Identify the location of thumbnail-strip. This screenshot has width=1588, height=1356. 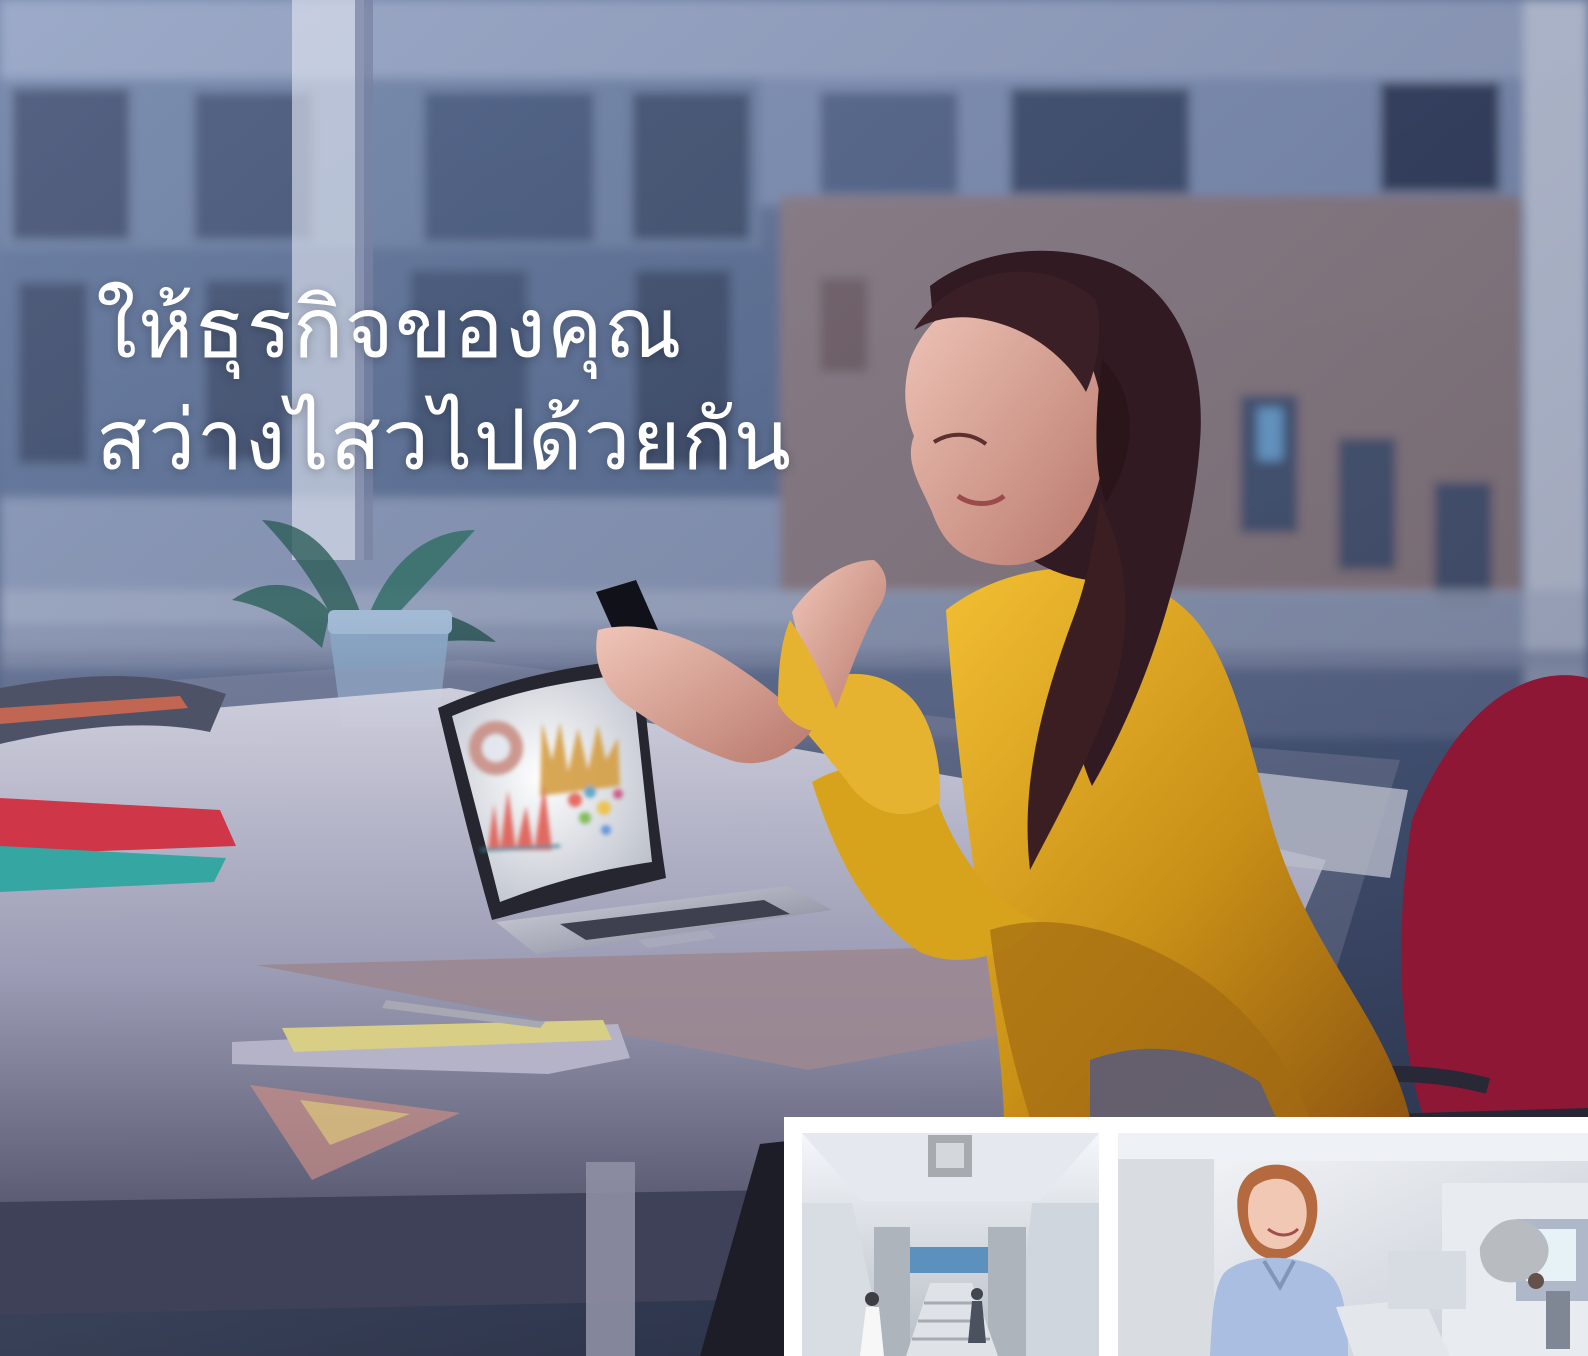
(1186, 1236).